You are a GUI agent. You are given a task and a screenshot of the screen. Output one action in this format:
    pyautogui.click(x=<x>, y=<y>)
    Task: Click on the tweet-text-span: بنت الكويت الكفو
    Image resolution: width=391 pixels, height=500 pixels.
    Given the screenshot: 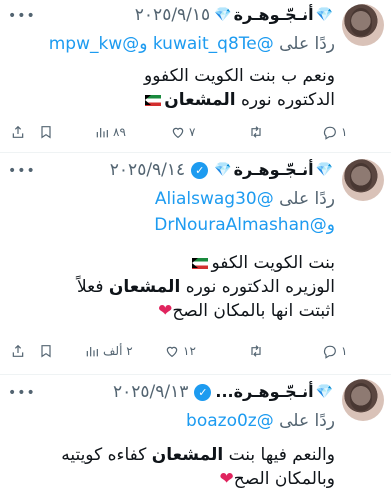 What is the action you would take?
    pyautogui.click(x=273, y=263)
    